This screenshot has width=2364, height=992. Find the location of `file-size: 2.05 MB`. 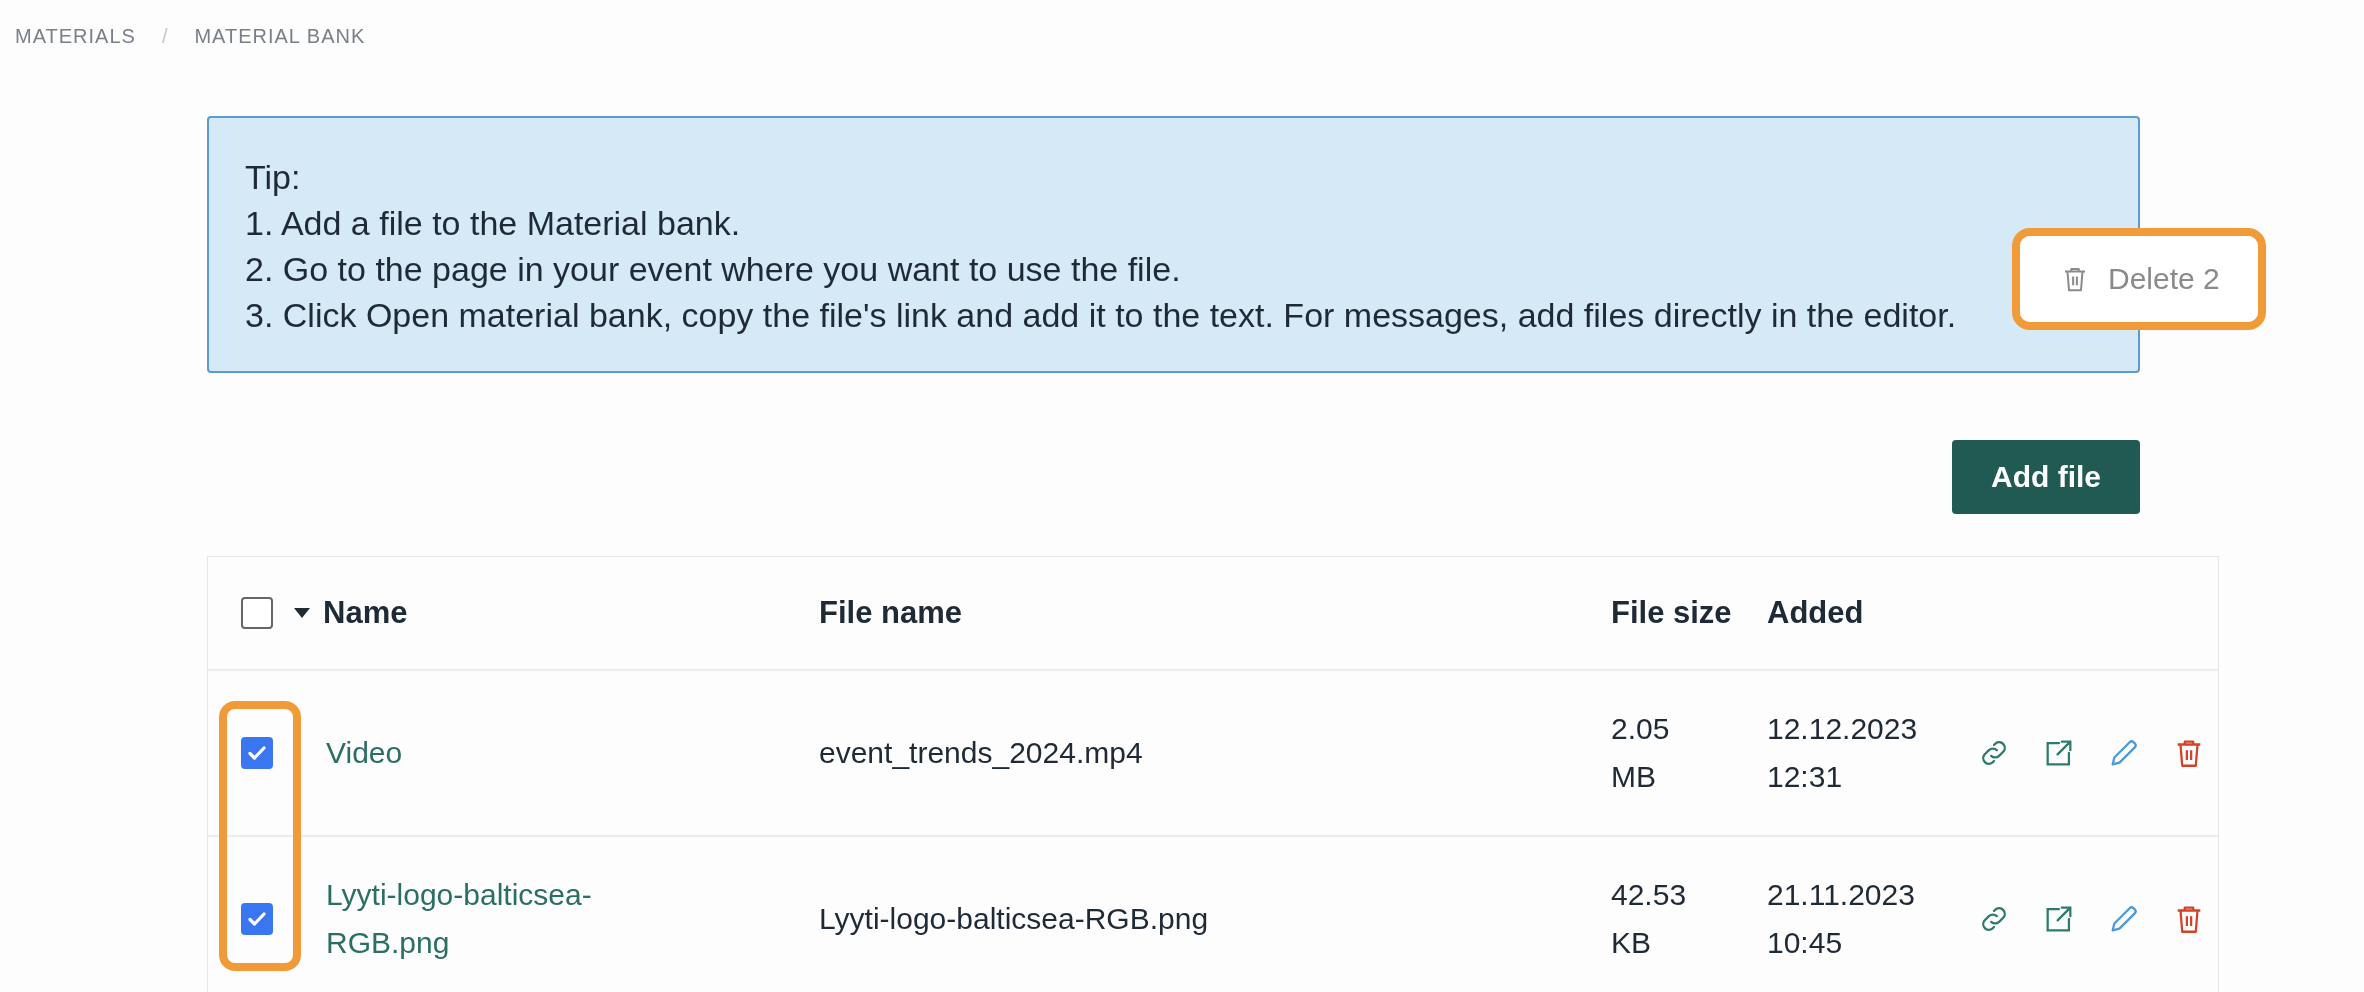

file-size: 2.05 MB is located at coordinates (1640, 752).